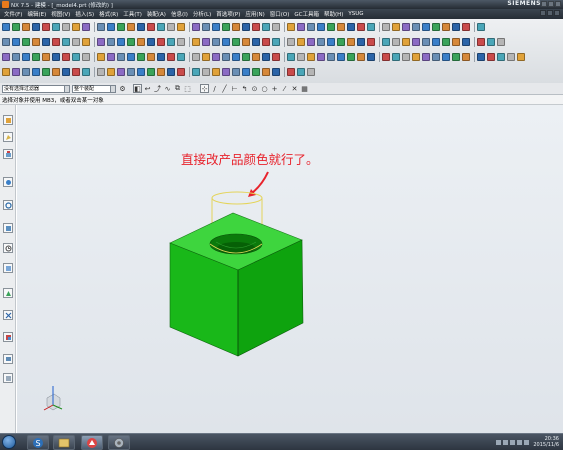 This screenshot has height=450, width=563. Describe the element at coordinates (250, 159) in the screenshot. I see `annotation-text: 直接改产品颜色就行了。` at that location.